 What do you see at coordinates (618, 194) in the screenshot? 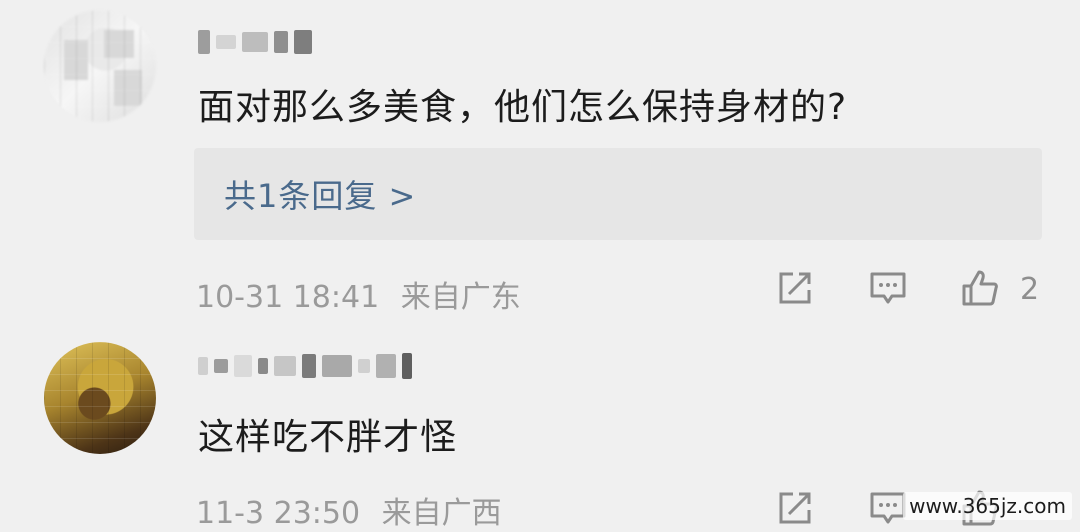
I see `reply-box: 共1条回复 >` at bounding box center [618, 194].